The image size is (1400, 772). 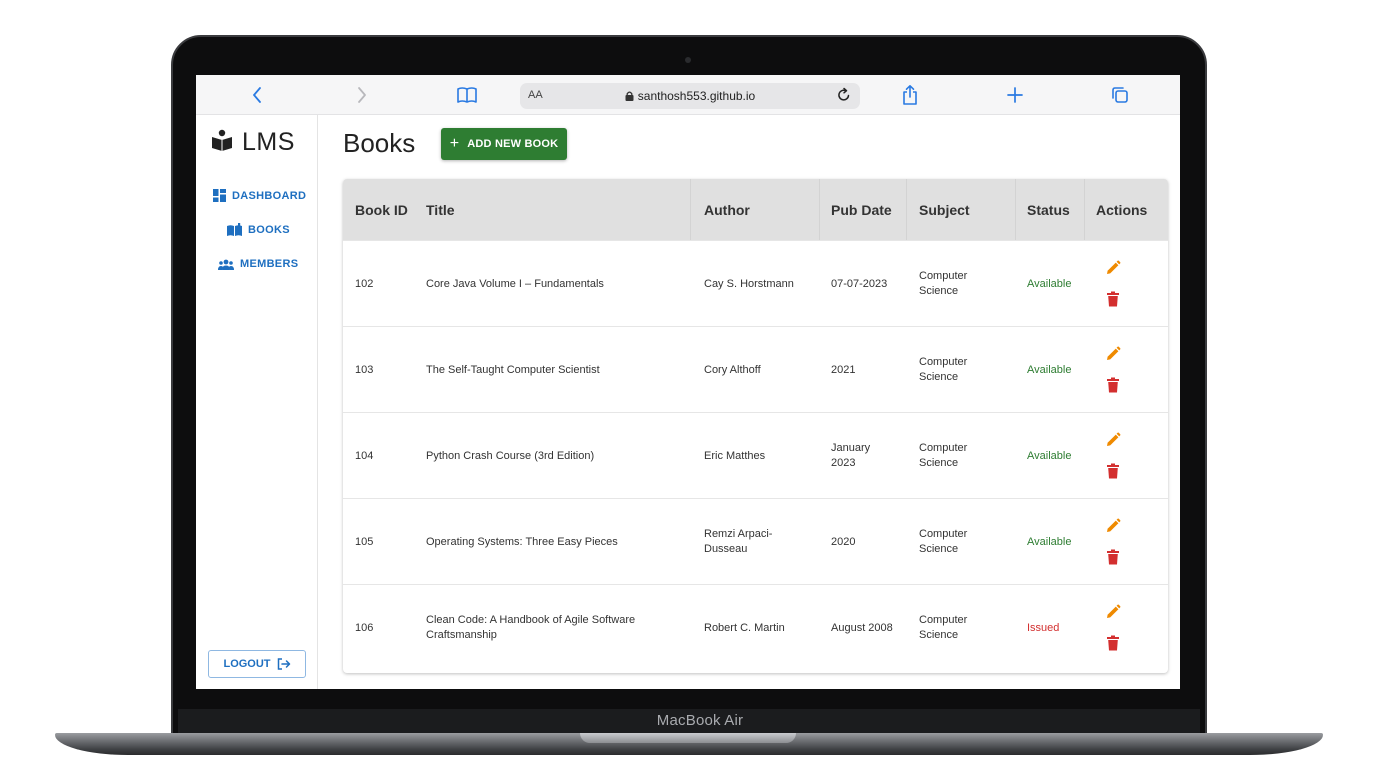 What do you see at coordinates (362, 95) in the screenshot?
I see `forward-icon` at bounding box center [362, 95].